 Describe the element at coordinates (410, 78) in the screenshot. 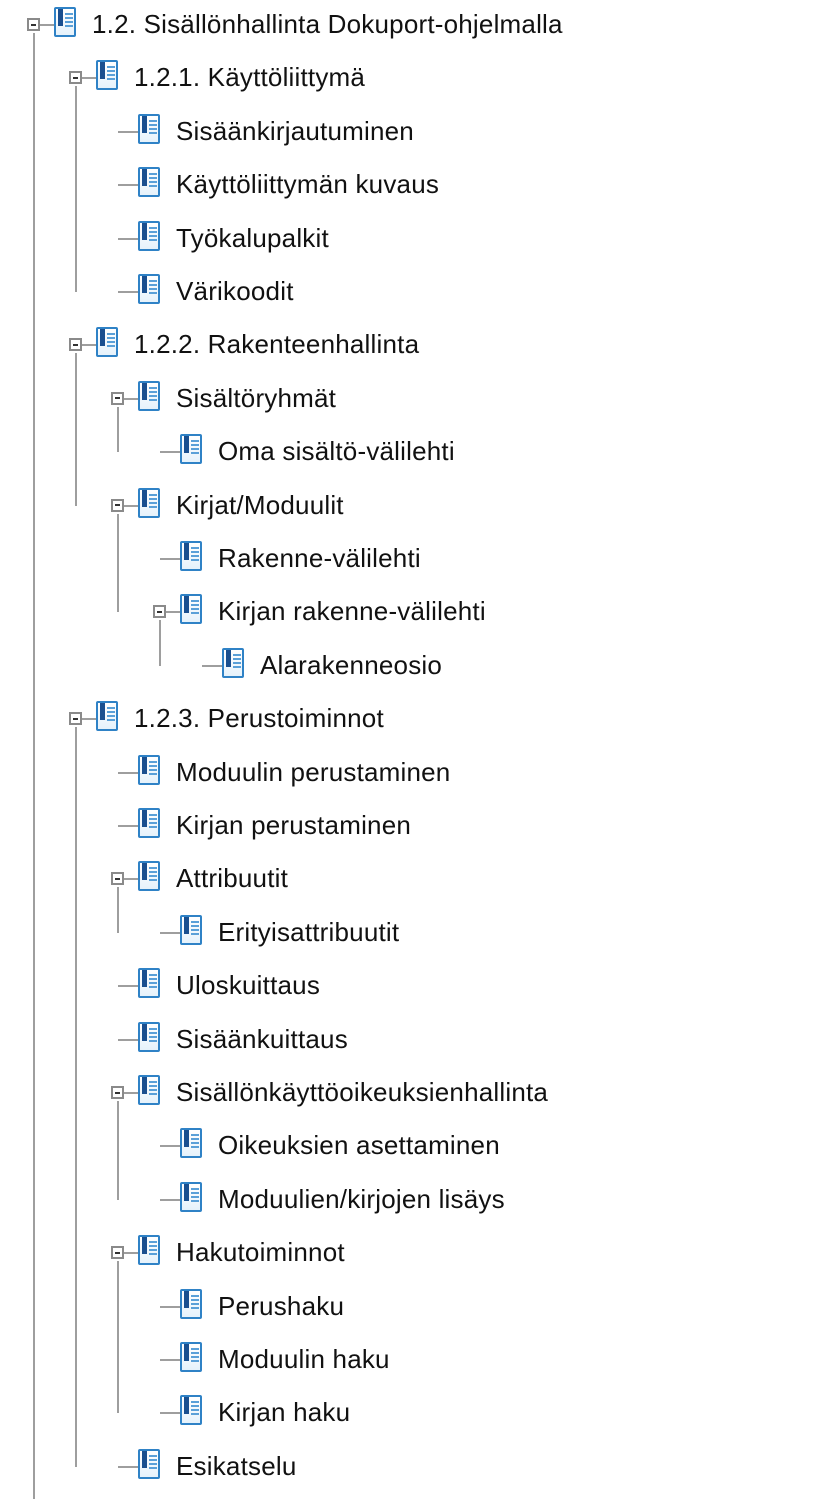

I see `tree-node: 1.2.1. Käyttöliittymä` at that location.